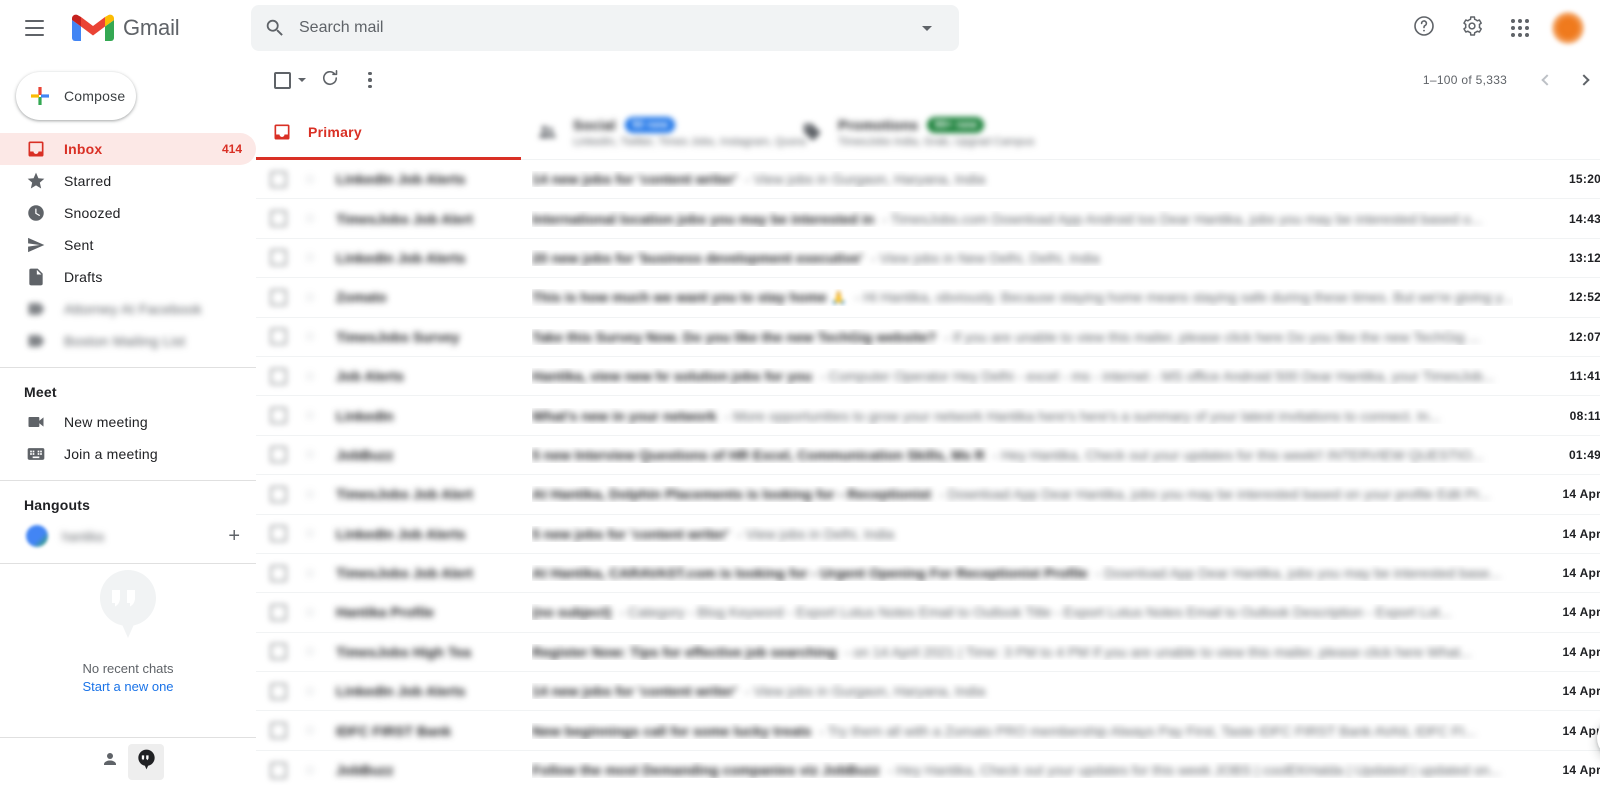 Image resolution: width=1600 pixels, height=785 pixels. I want to click on plus-icon: +, so click(234, 536).